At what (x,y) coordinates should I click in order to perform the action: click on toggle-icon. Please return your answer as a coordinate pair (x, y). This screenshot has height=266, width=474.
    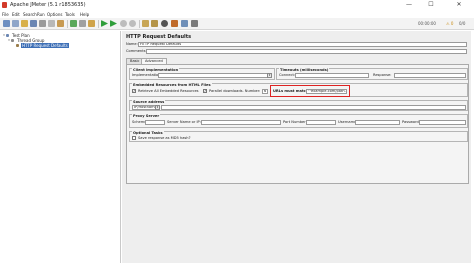
    Looking at the image, I should click on (91, 23).